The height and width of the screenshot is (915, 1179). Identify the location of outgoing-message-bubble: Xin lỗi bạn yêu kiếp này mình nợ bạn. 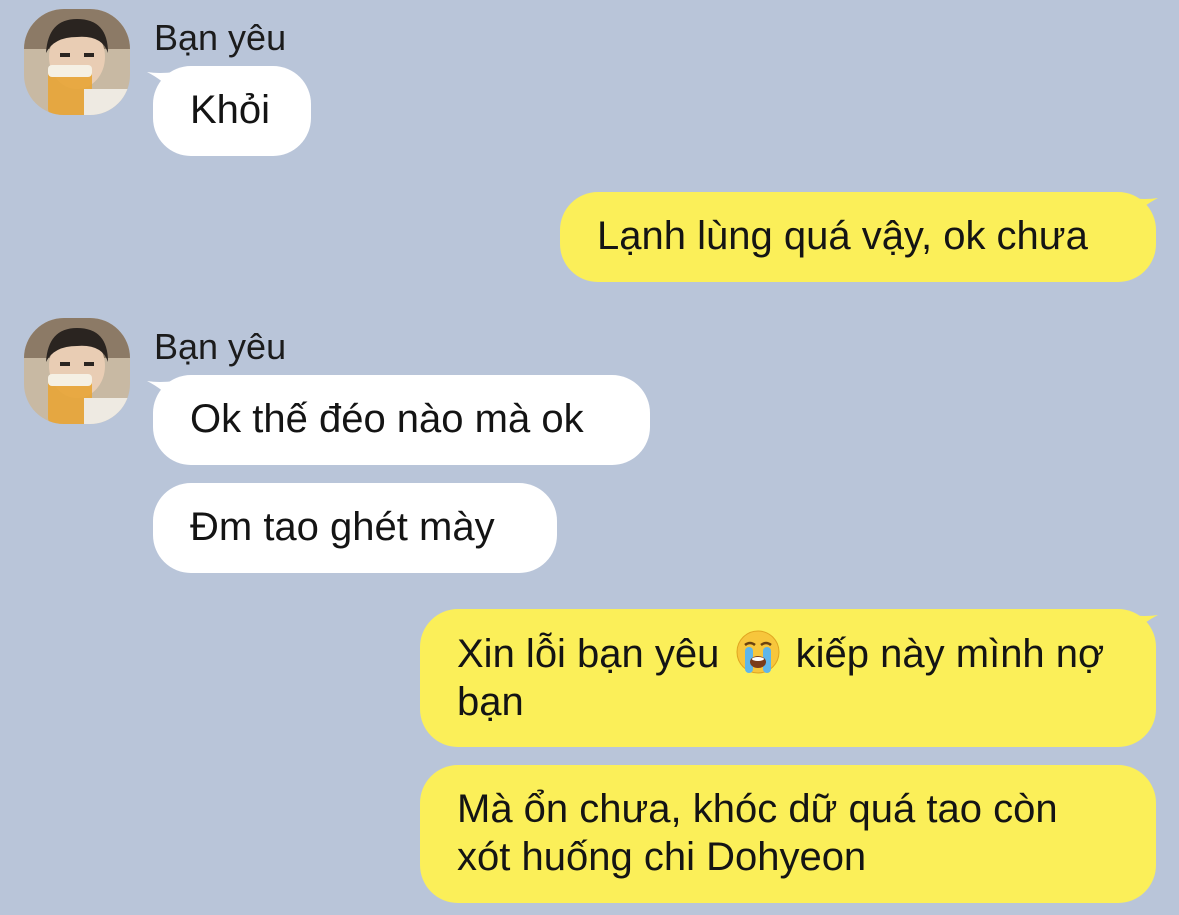
(788, 678).